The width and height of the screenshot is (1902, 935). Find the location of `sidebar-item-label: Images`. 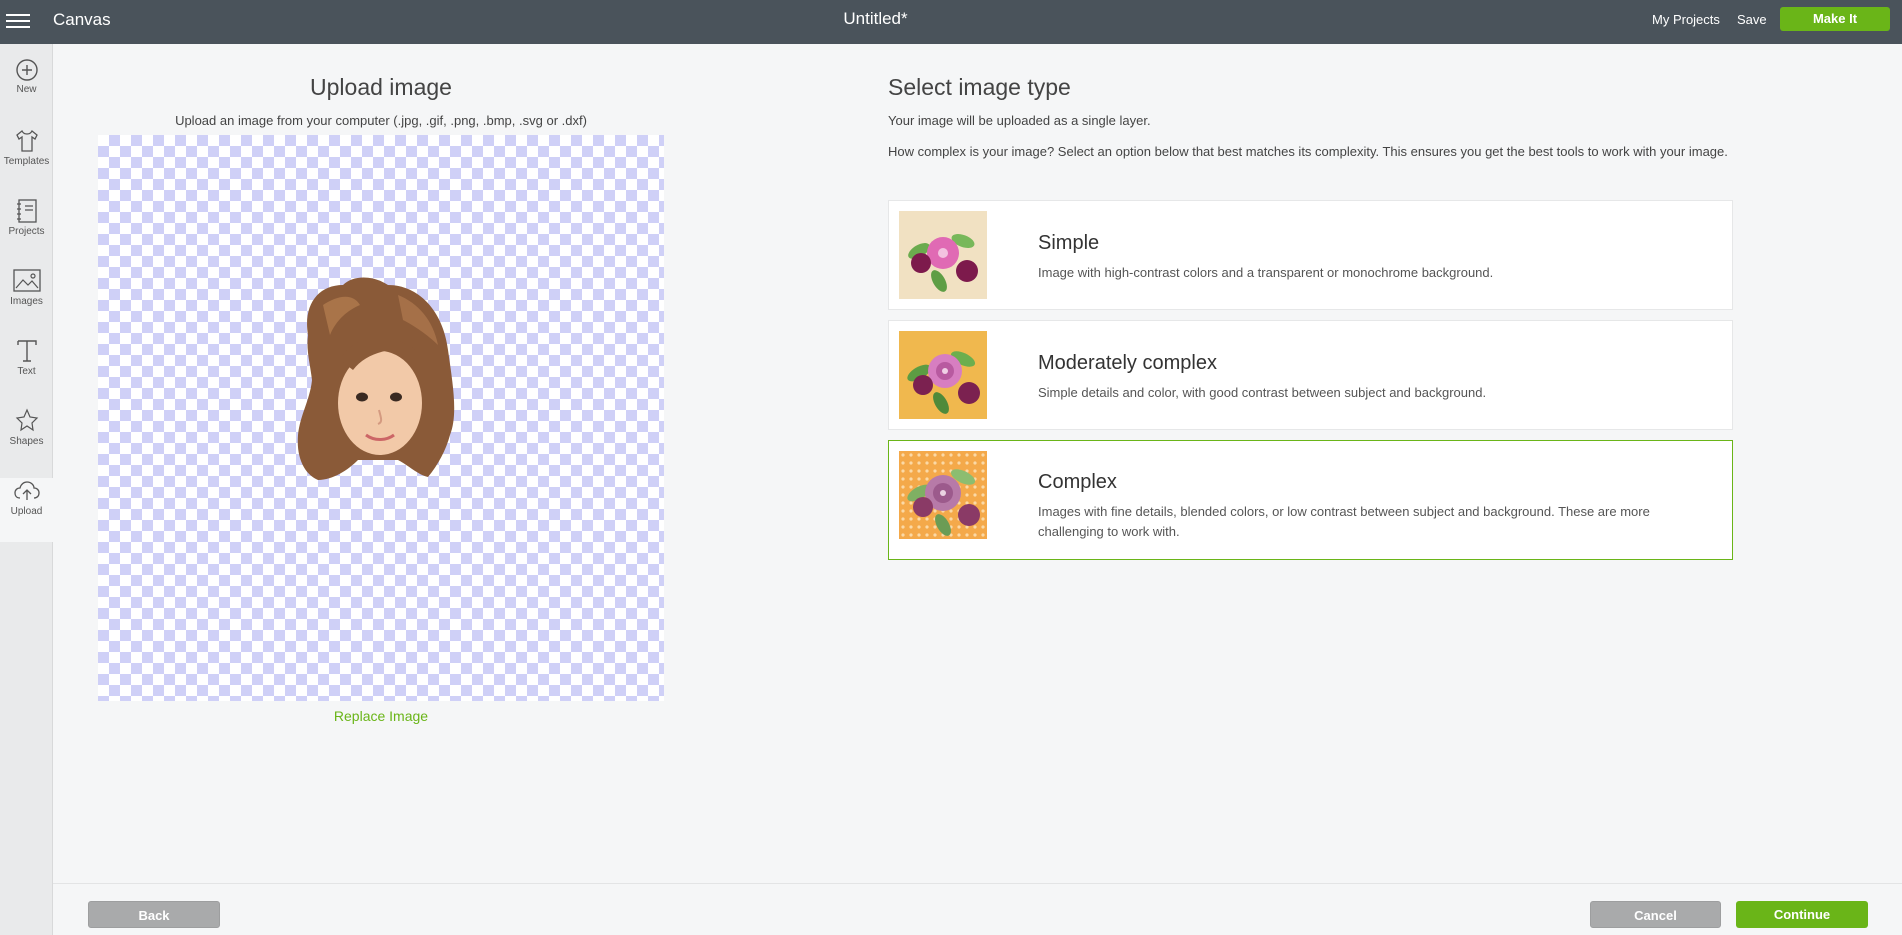

sidebar-item-label: Images is located at coordinates (26, 301).